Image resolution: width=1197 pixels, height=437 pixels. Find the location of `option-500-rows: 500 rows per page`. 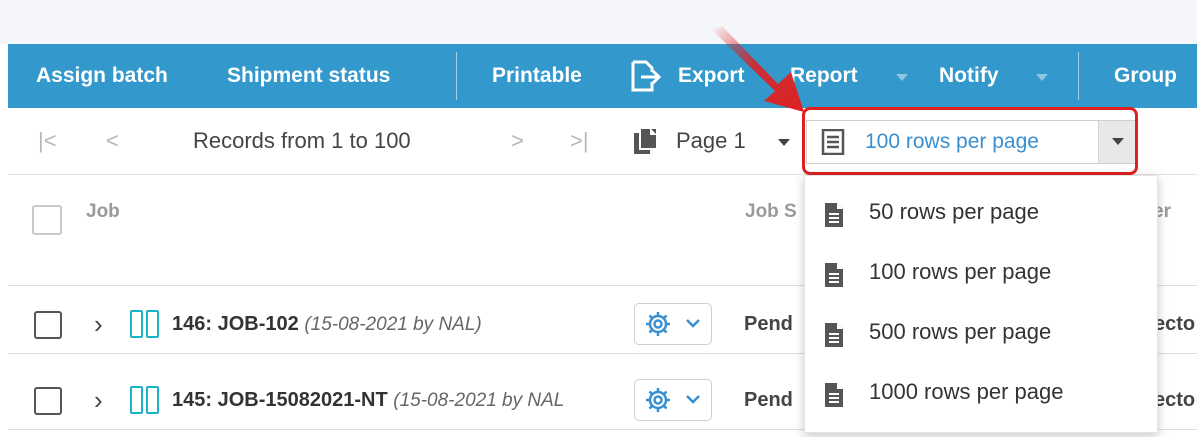

option-500-rows: 500 rows per page is located at coordinates (981, 332).